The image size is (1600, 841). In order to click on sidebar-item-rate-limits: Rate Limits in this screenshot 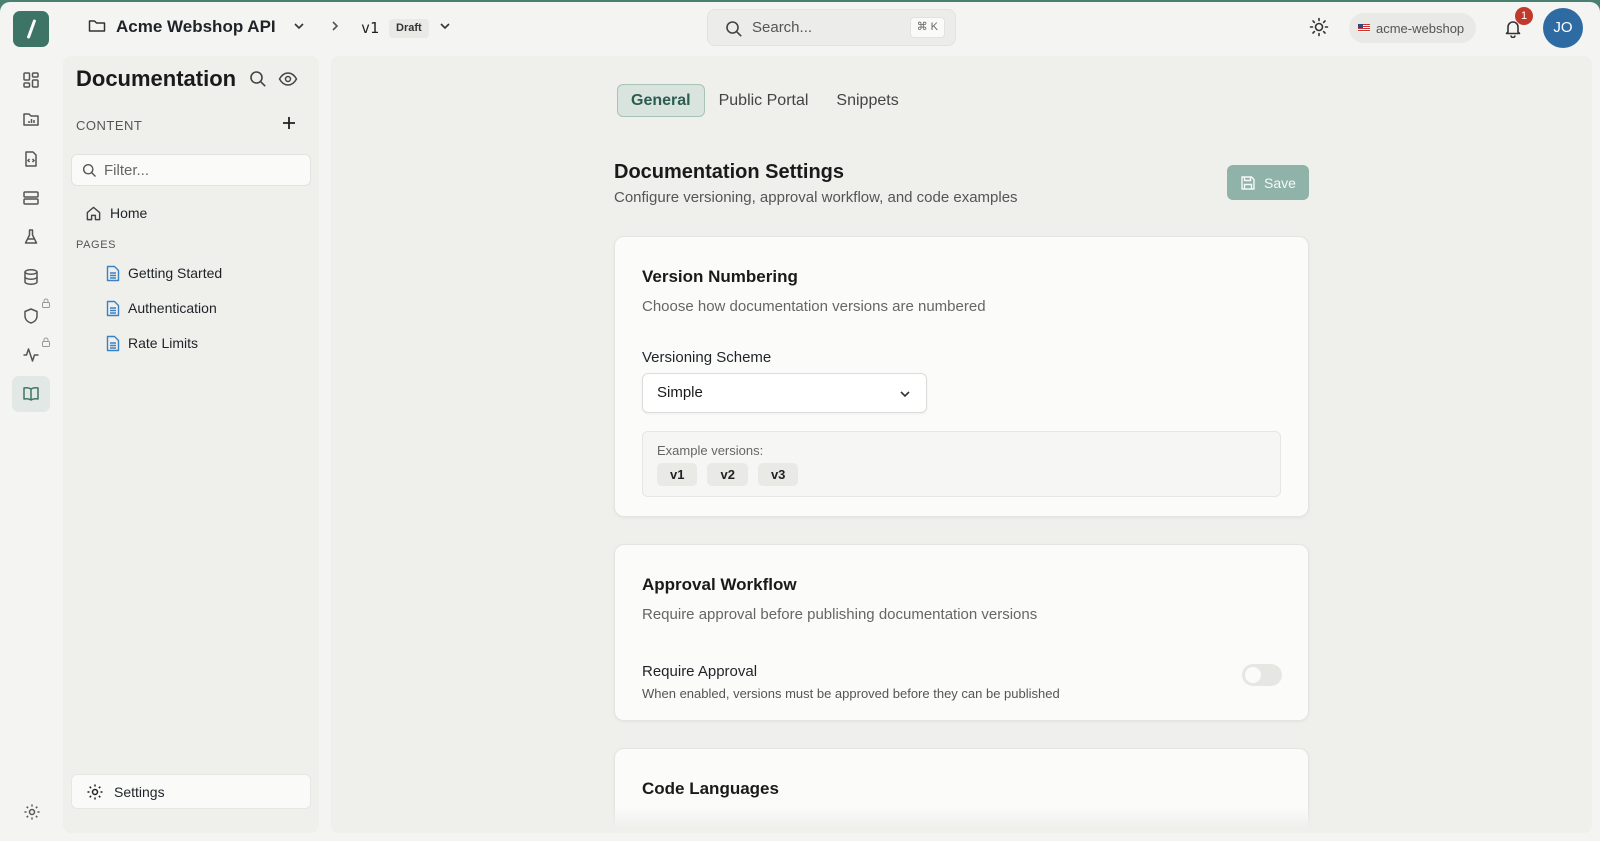, I will do `click(152, 343)`.